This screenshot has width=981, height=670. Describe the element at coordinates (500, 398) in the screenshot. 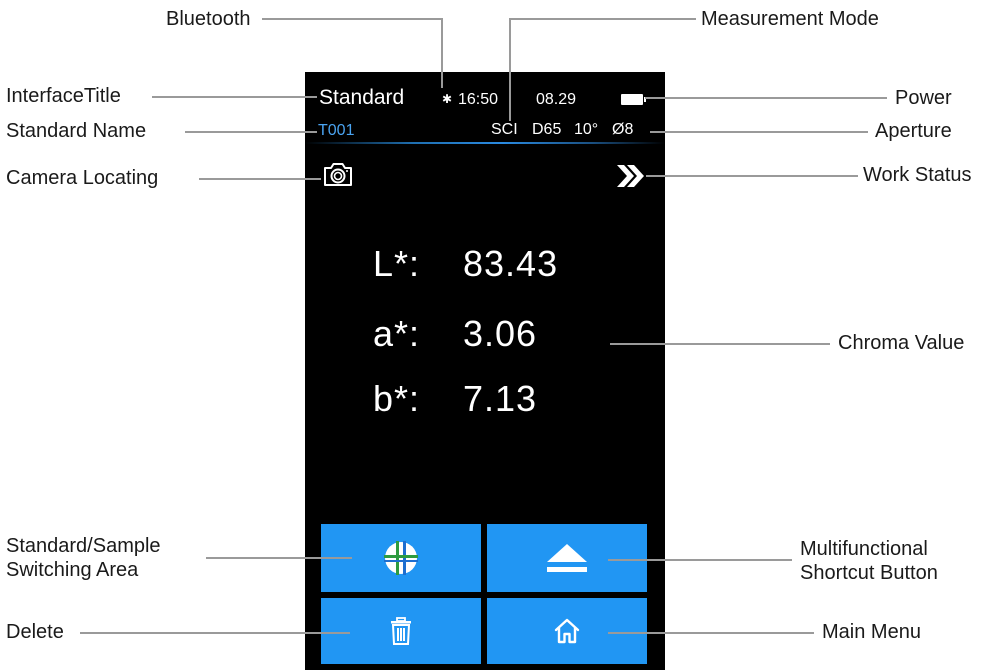

I see `b-value: 7.13` at that location.